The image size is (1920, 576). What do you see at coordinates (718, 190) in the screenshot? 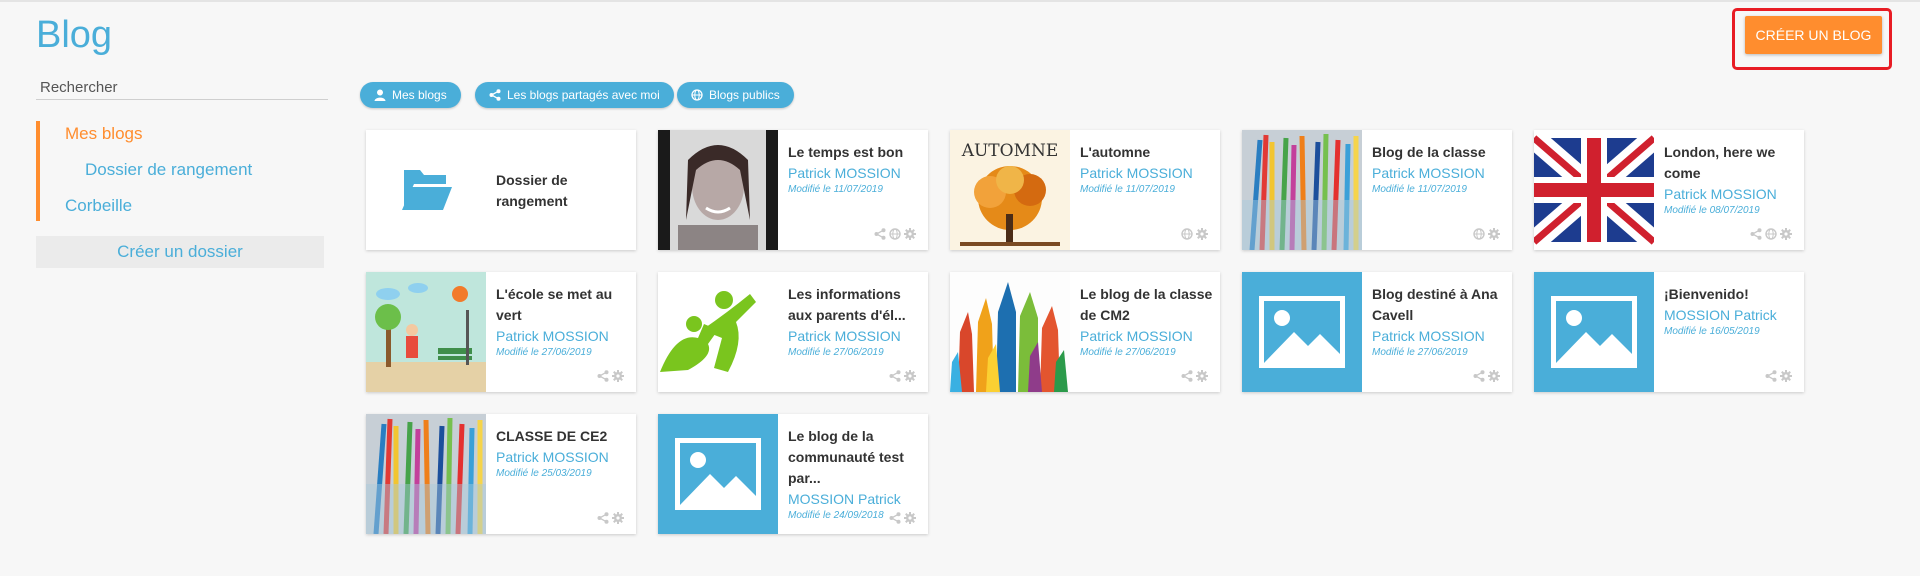
I see `portrait-photo-thumbnail` at bounding box center [718, 190].